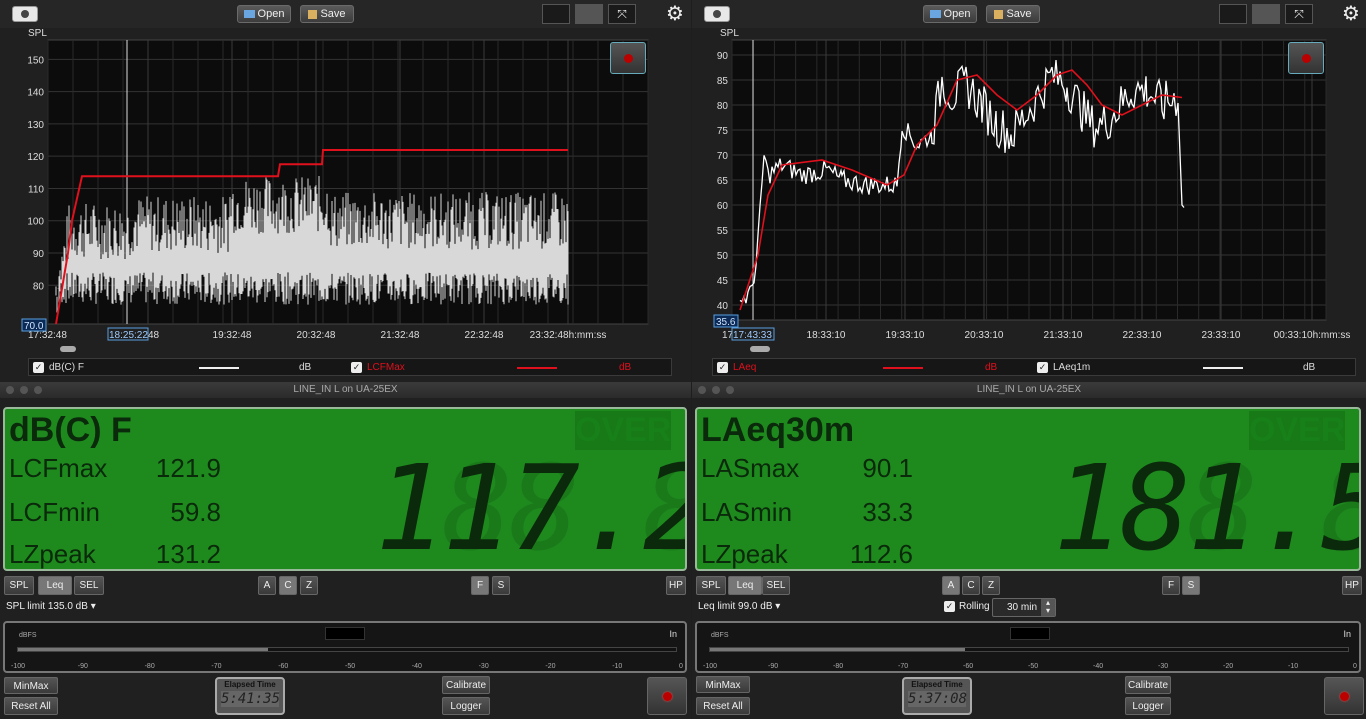  I want to click on rolling-stepper: 30 min ▴ ▾, so click(1024, 607).